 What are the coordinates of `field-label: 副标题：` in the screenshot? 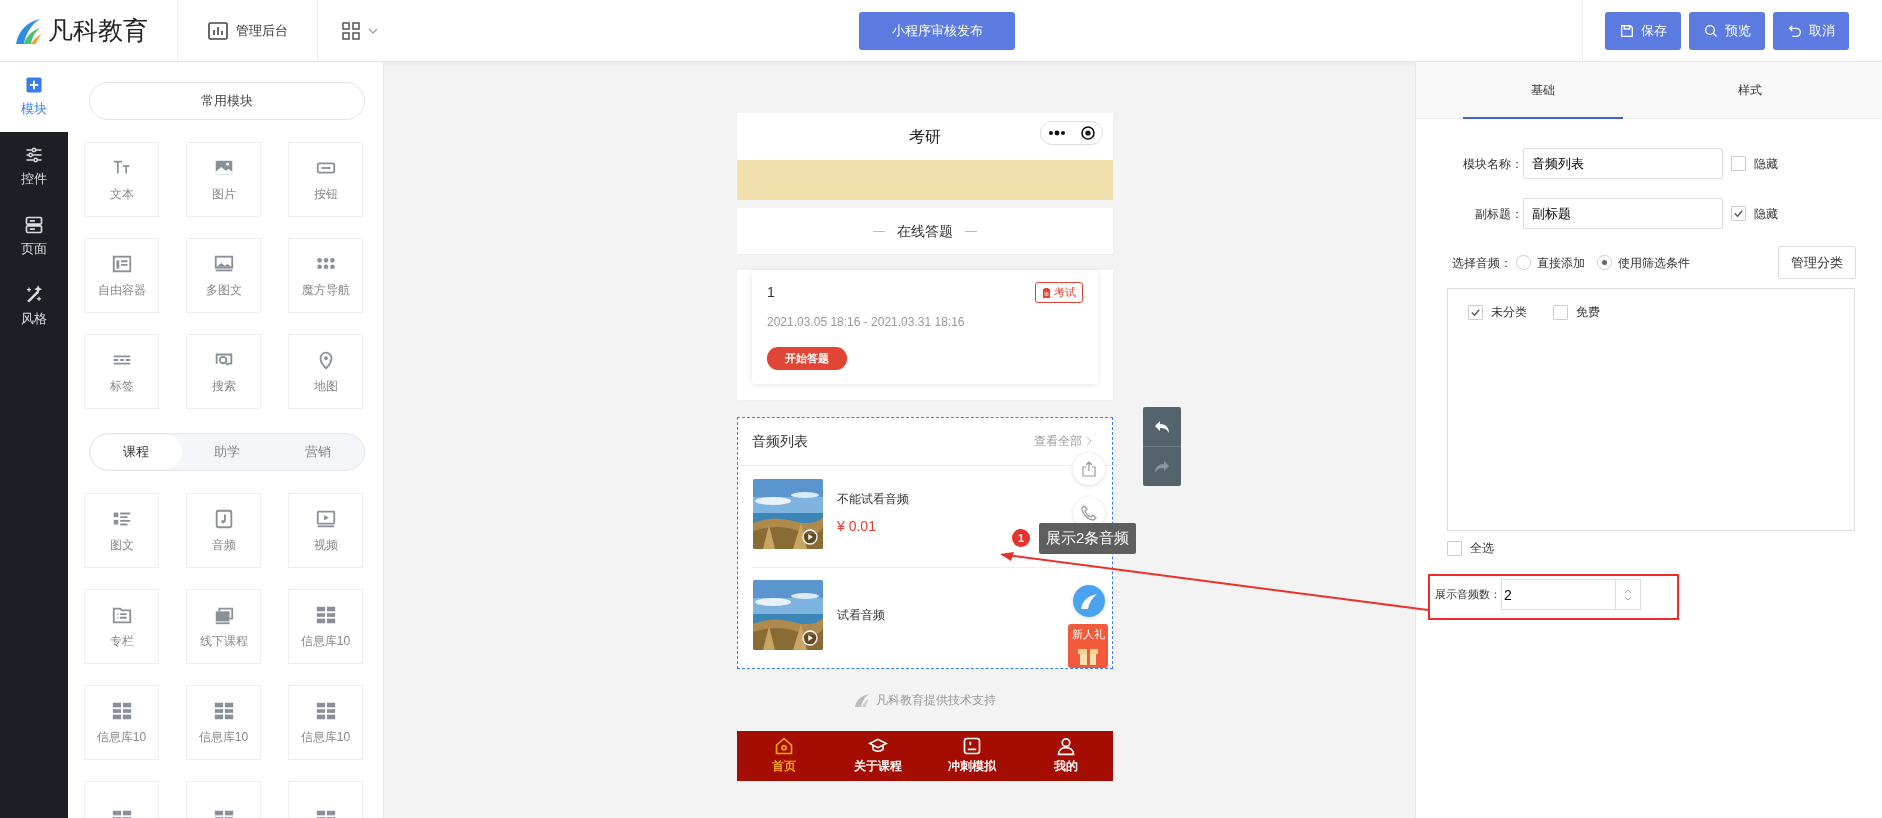 It's located at (1498, 214).